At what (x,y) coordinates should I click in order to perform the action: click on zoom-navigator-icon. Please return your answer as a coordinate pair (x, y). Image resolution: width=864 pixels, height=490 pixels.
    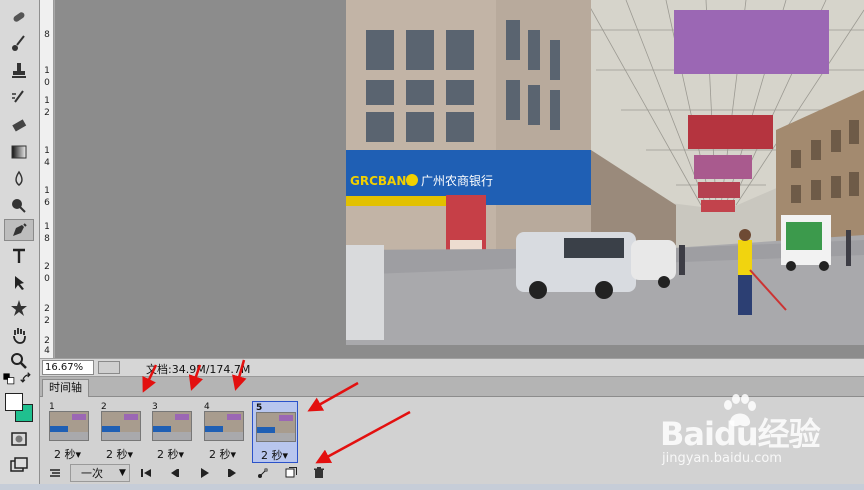
    Looking at the image, I should click on (109, 367).